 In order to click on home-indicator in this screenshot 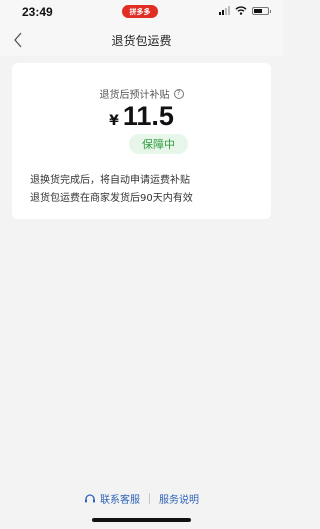, I will do `click(141, 520)`.